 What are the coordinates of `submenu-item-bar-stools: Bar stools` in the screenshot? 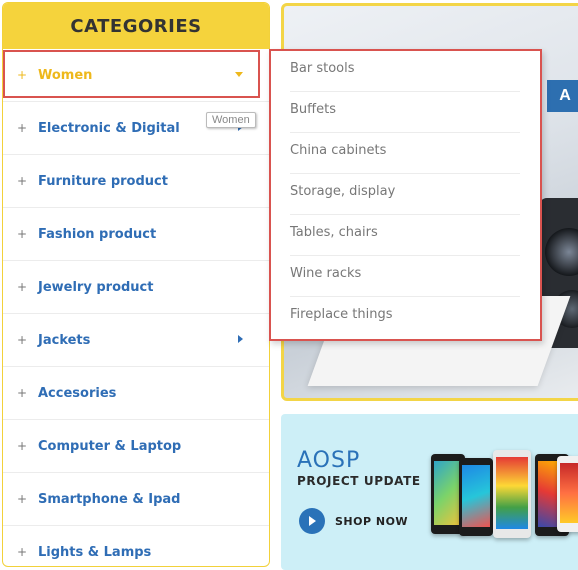 It's located at (405, 71).